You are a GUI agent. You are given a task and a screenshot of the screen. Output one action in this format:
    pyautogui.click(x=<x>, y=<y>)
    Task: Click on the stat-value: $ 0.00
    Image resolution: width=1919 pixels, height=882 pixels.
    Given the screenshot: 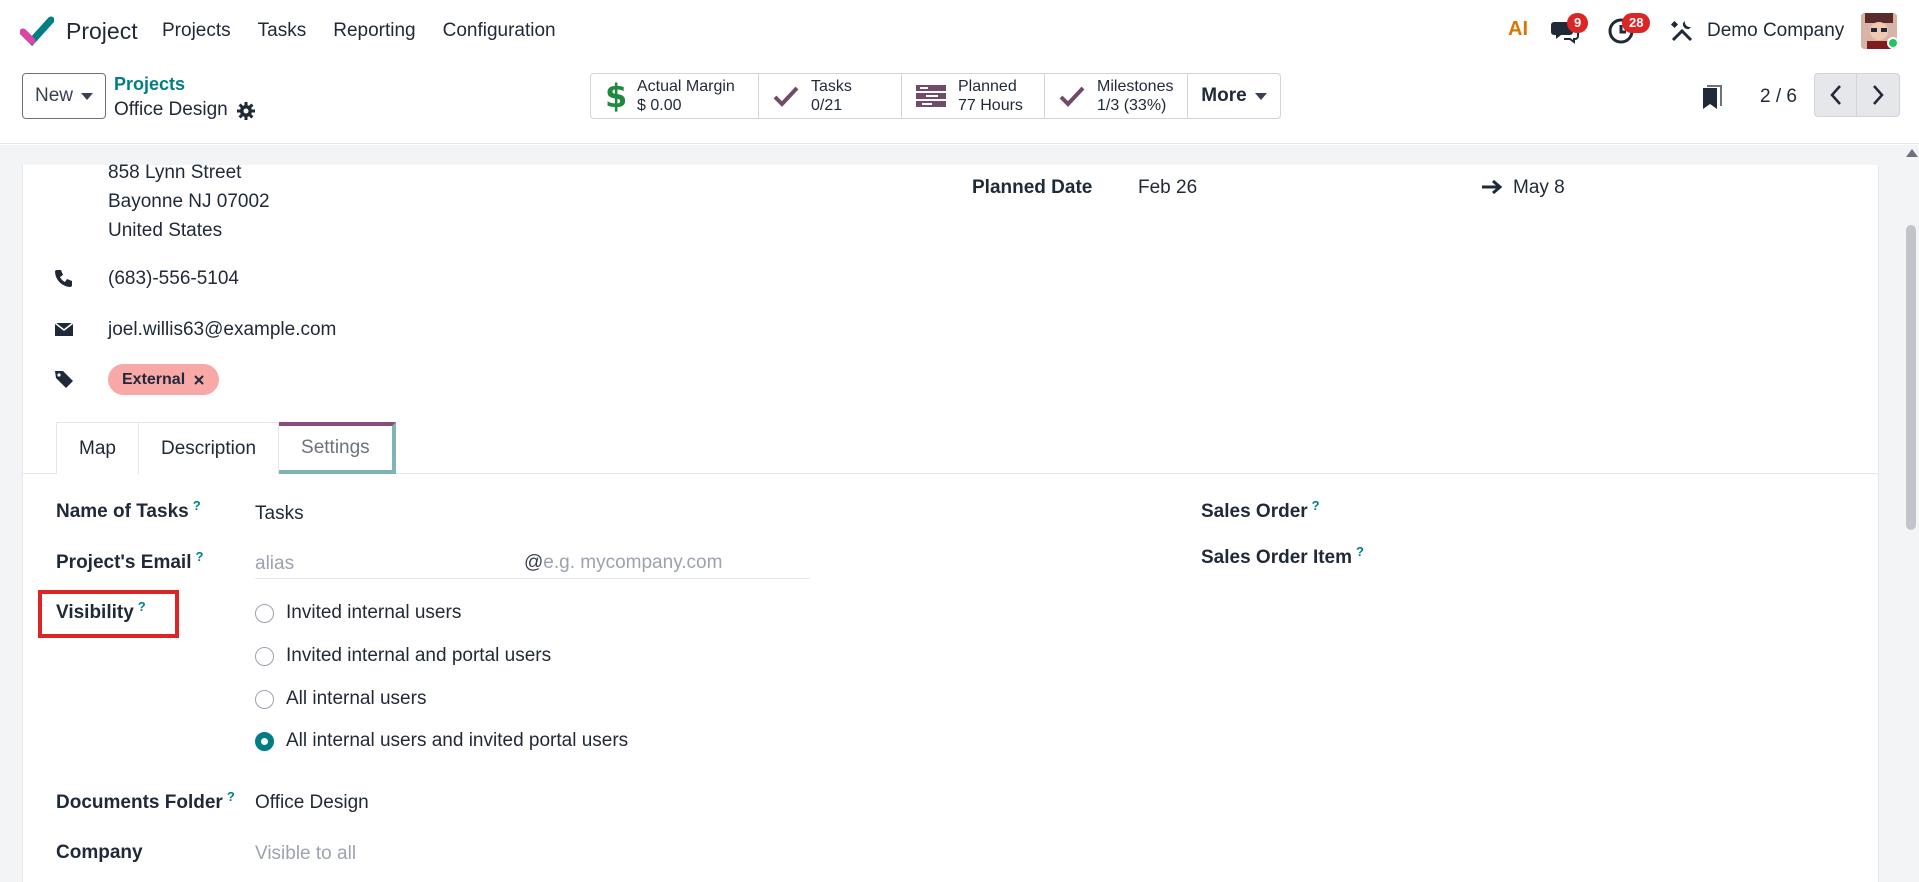 What is the action you would take?
    pyautogui.click(x=659, y=105)
    